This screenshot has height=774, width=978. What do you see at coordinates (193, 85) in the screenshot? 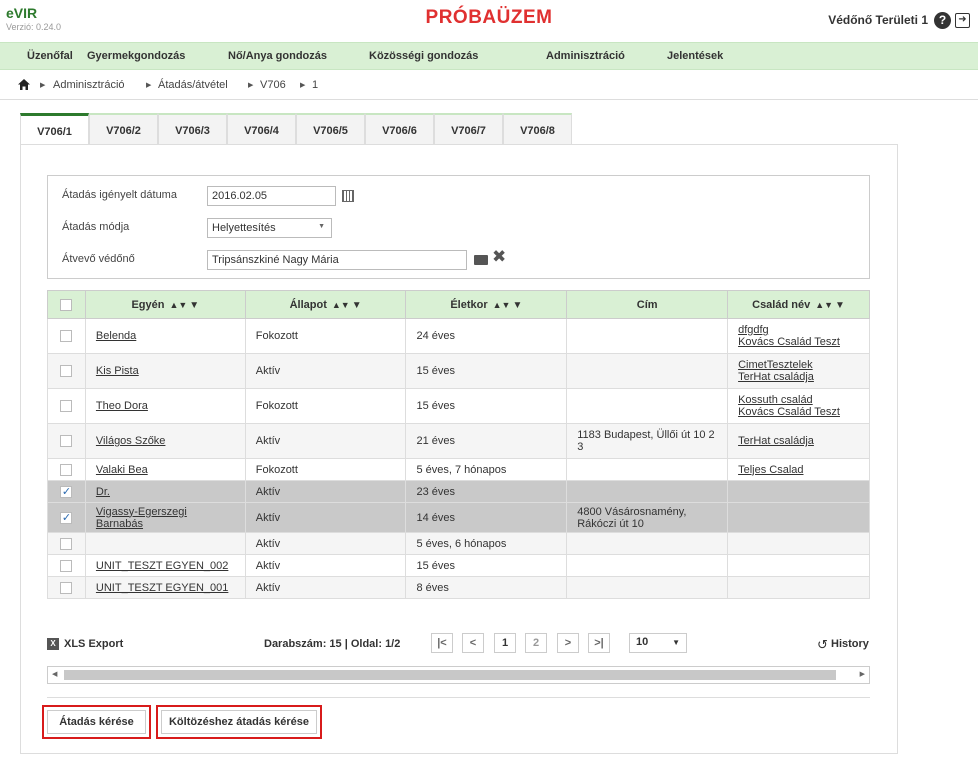
I see `breadcrumb-item-atadas-atvetel: Átadás/átvétel` at bounding box center [193, 85].